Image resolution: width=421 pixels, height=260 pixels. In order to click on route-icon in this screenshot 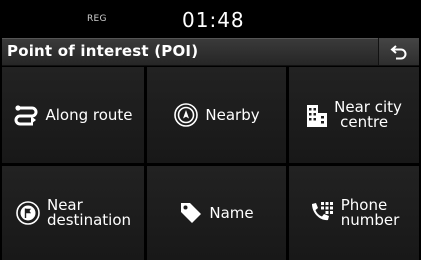, I will do `click(26, 115)`.